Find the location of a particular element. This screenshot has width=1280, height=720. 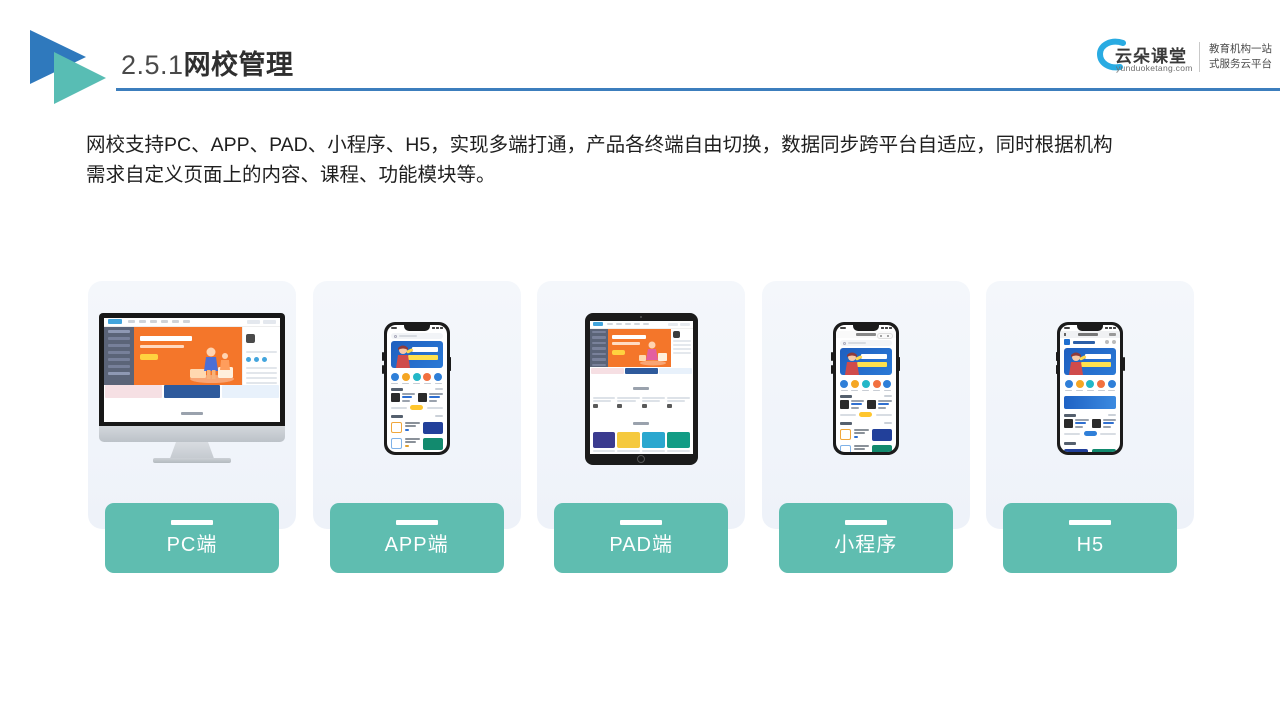

platform-label-miniprogram: 小程序 is located at coordinates (865, 538).